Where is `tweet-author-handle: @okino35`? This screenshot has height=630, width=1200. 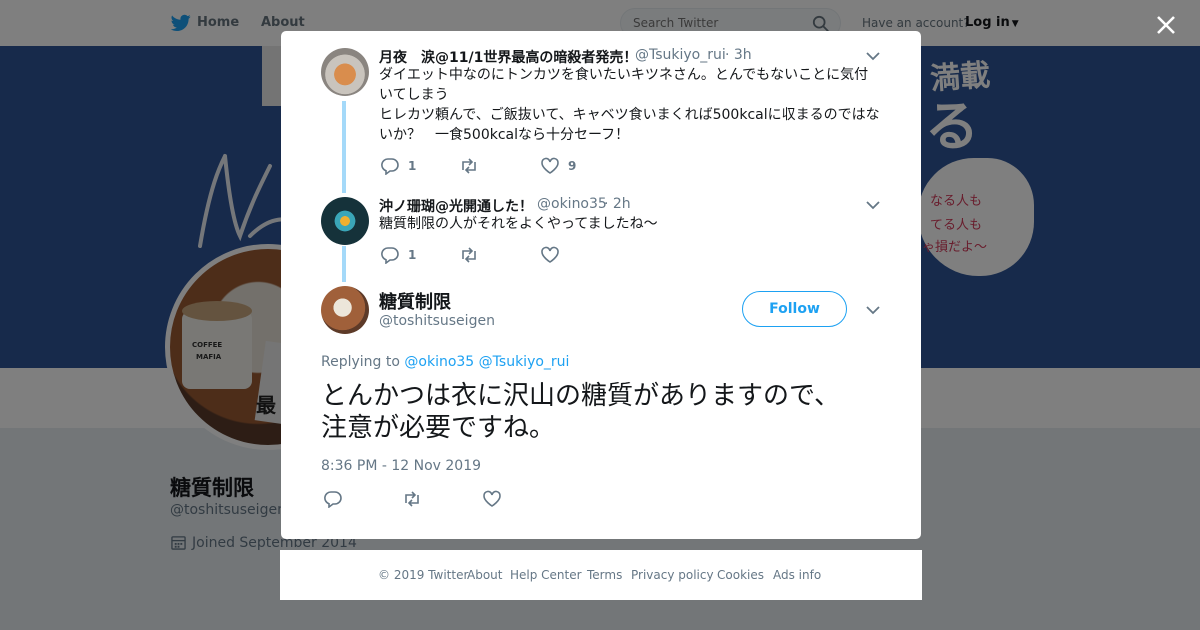
tweet-author-handle: @okino35 is located at coordinates (572, 204).